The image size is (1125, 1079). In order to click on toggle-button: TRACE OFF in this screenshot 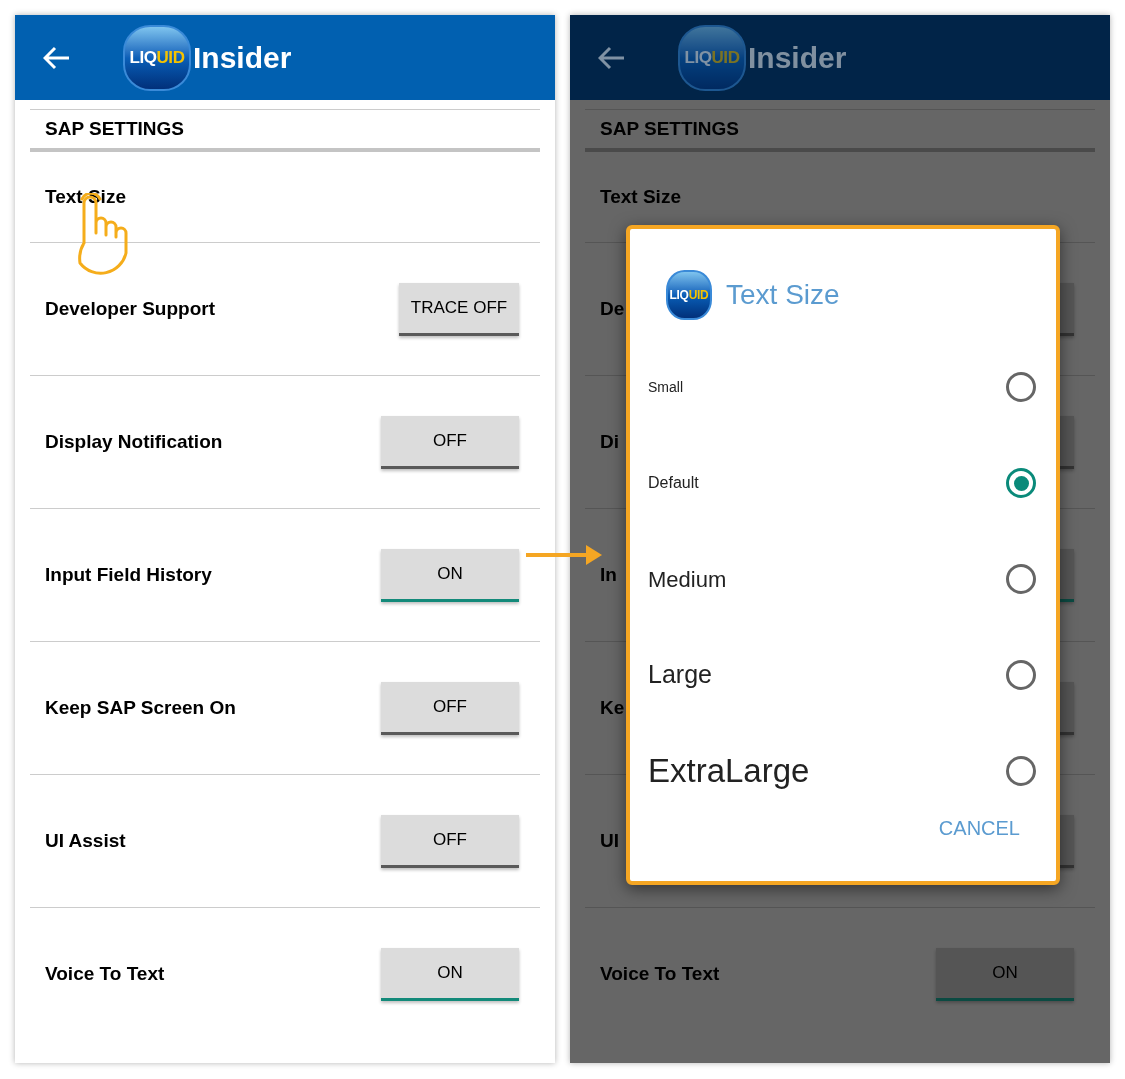, I will do `click(459, 309)`.